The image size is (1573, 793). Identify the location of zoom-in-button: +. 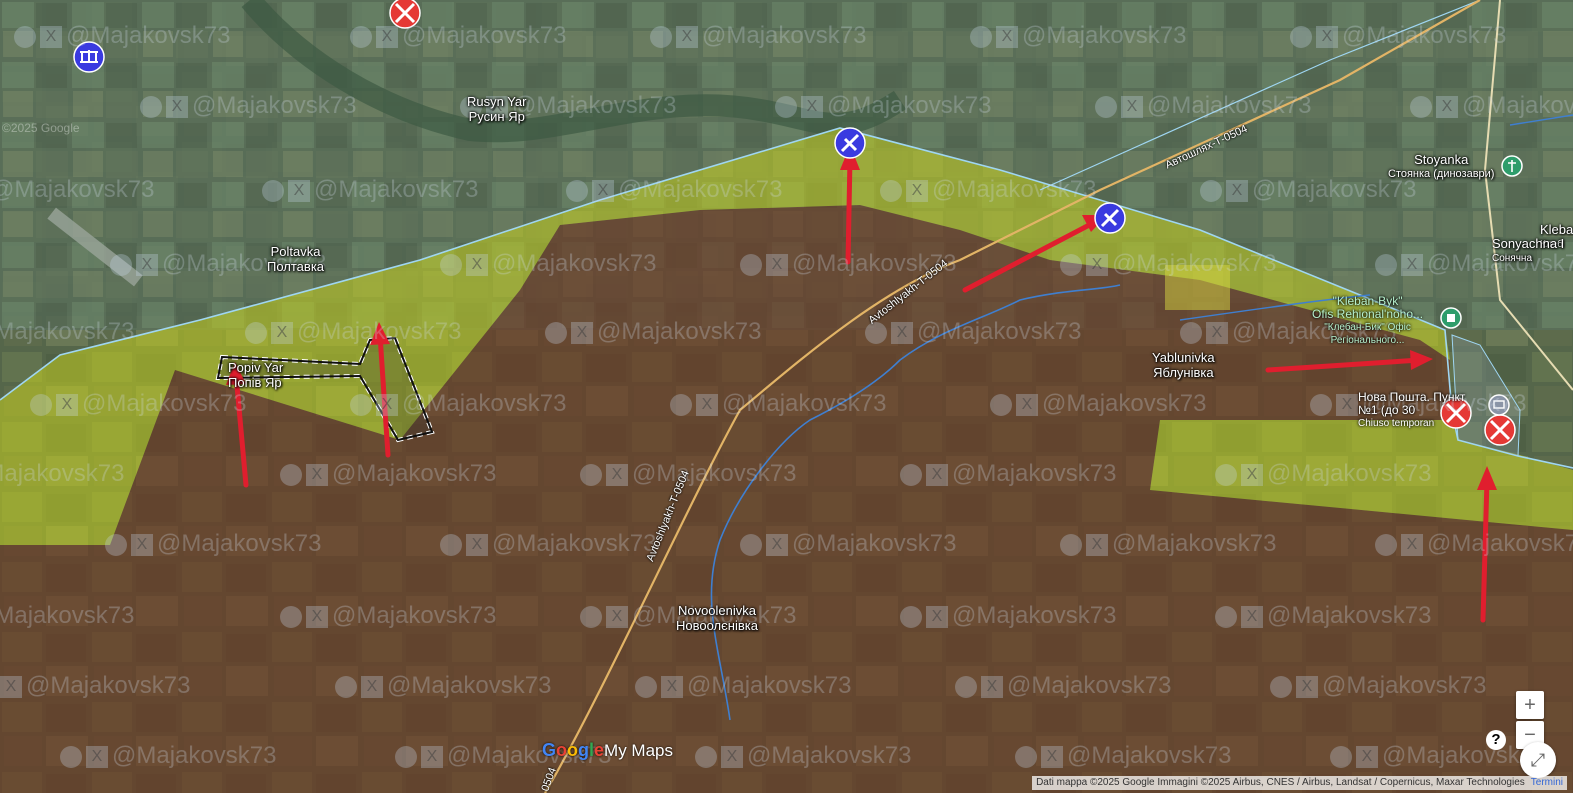
(1530, 705).